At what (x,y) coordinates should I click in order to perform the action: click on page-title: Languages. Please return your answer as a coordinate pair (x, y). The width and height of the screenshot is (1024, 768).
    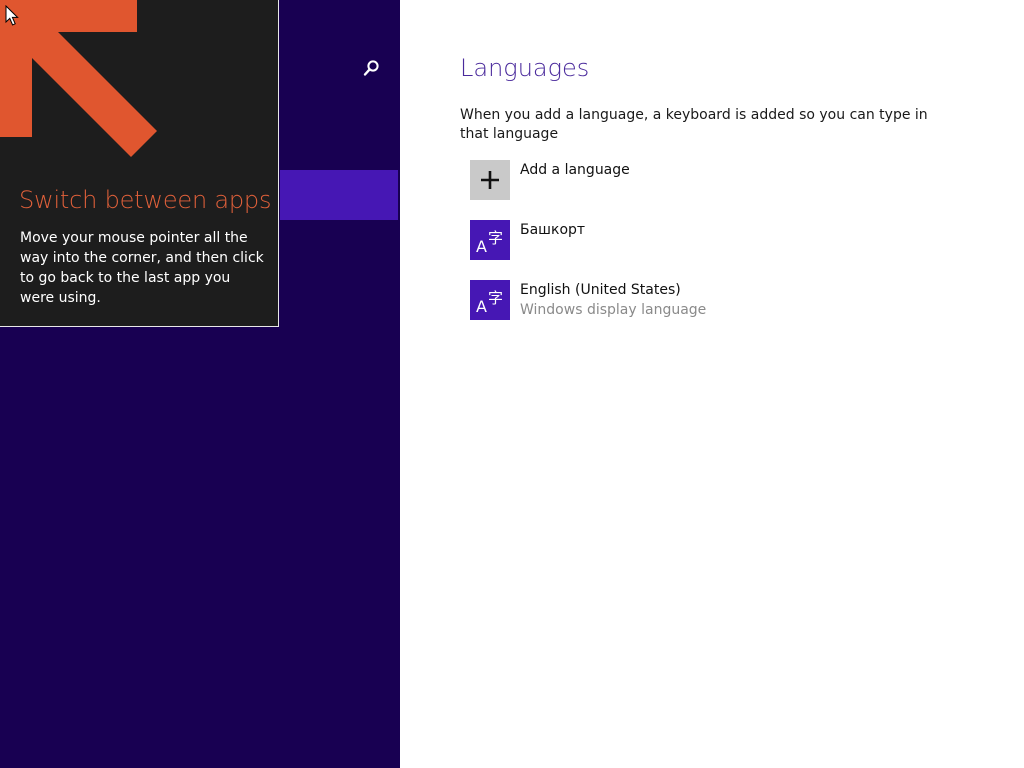
    Looking at the image, I should click on (525, 68).